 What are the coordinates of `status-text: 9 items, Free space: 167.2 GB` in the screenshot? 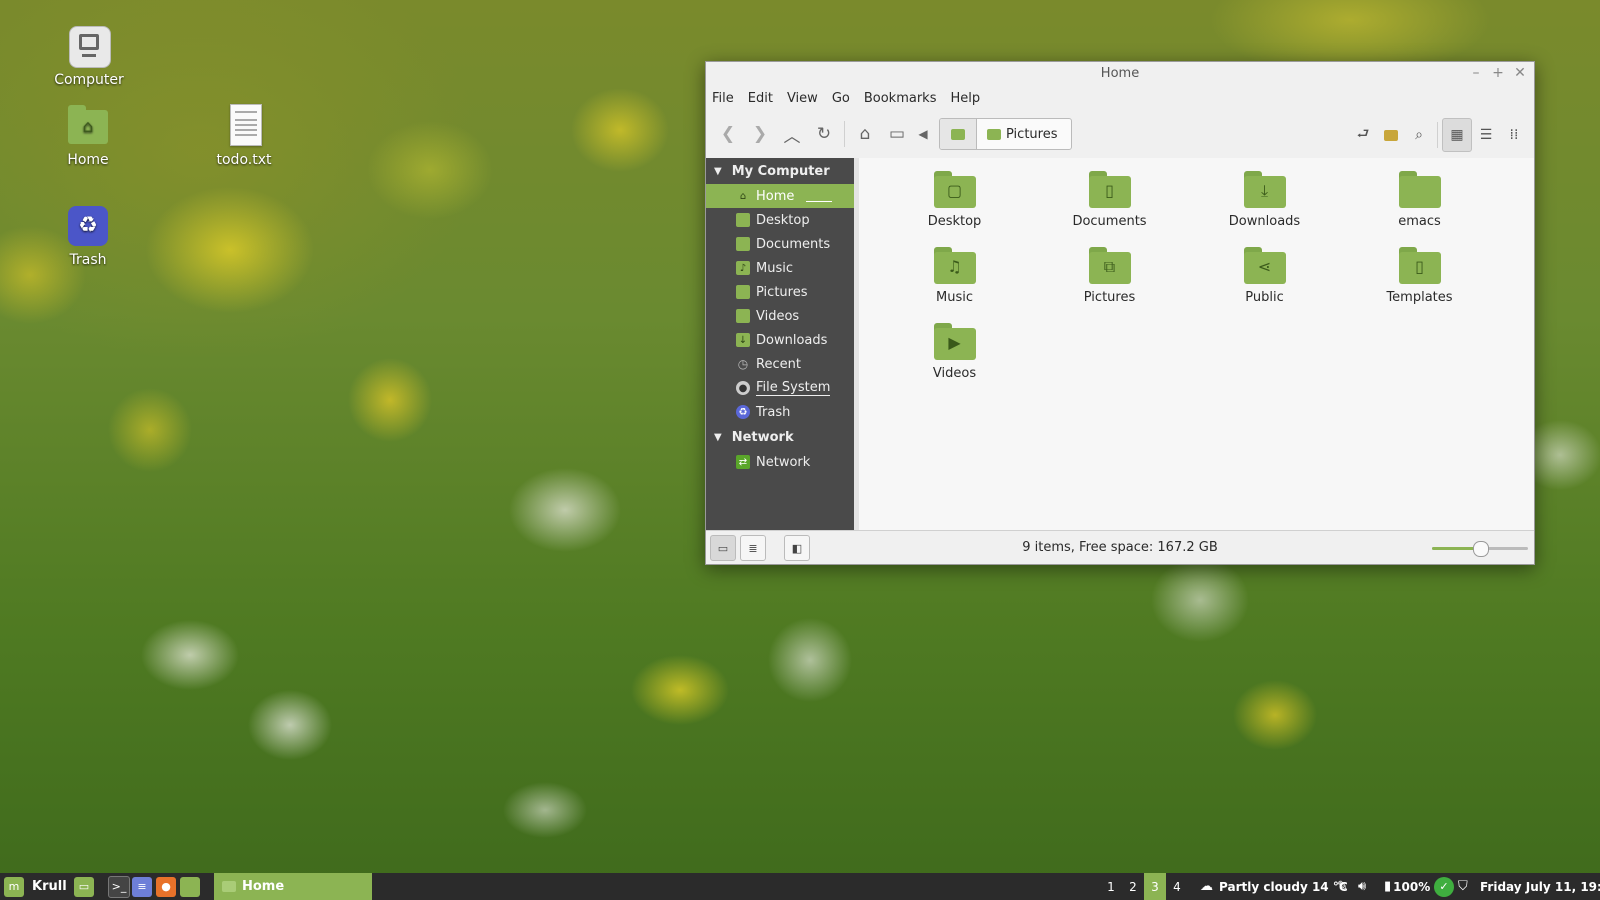 It's located at (1120, 547).